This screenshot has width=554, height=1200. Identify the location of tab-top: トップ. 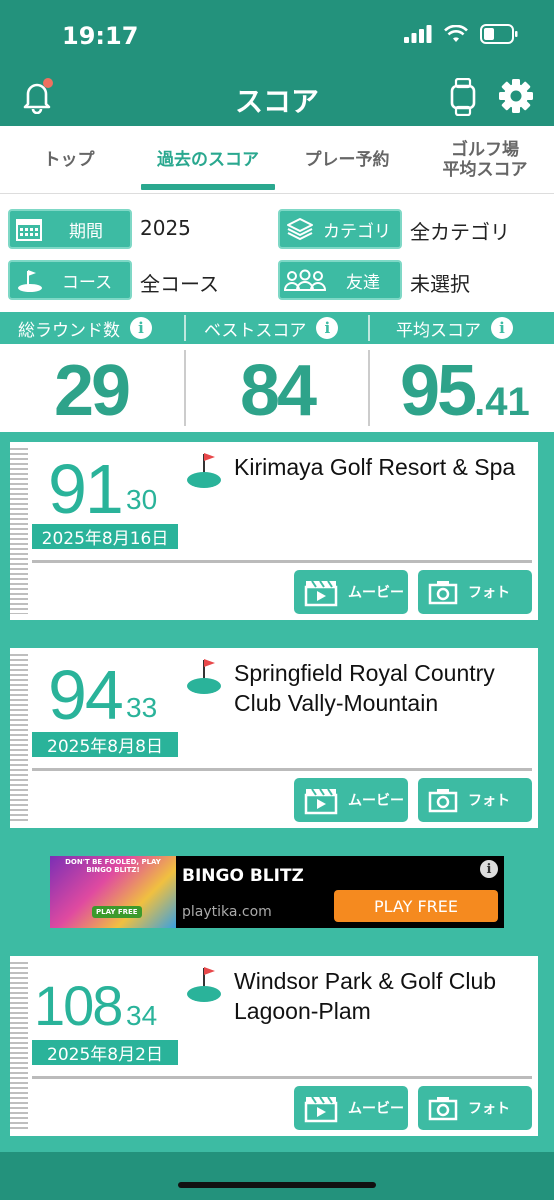
(69, 160).